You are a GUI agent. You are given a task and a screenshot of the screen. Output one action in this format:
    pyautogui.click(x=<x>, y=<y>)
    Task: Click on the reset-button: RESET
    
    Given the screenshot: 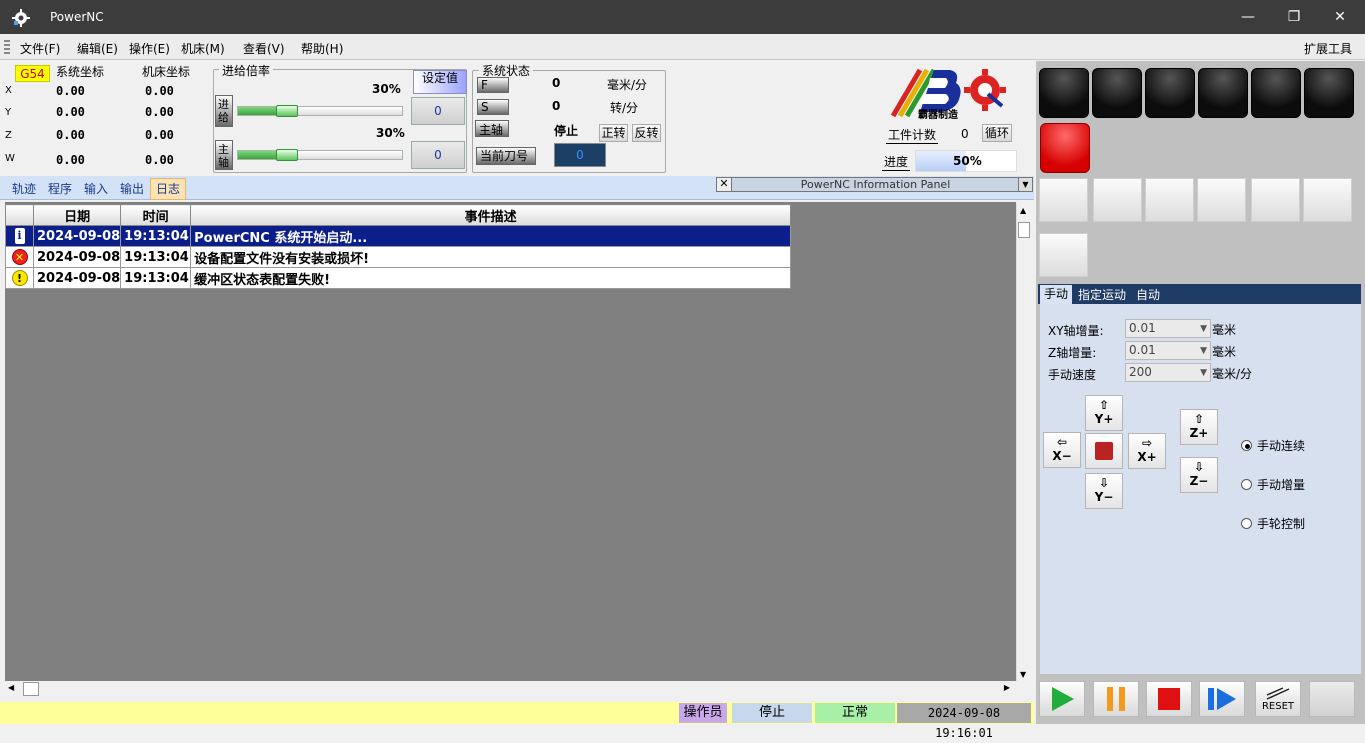 What is the action you would take?
    pyautogui.click(x=1278, y=699)
    